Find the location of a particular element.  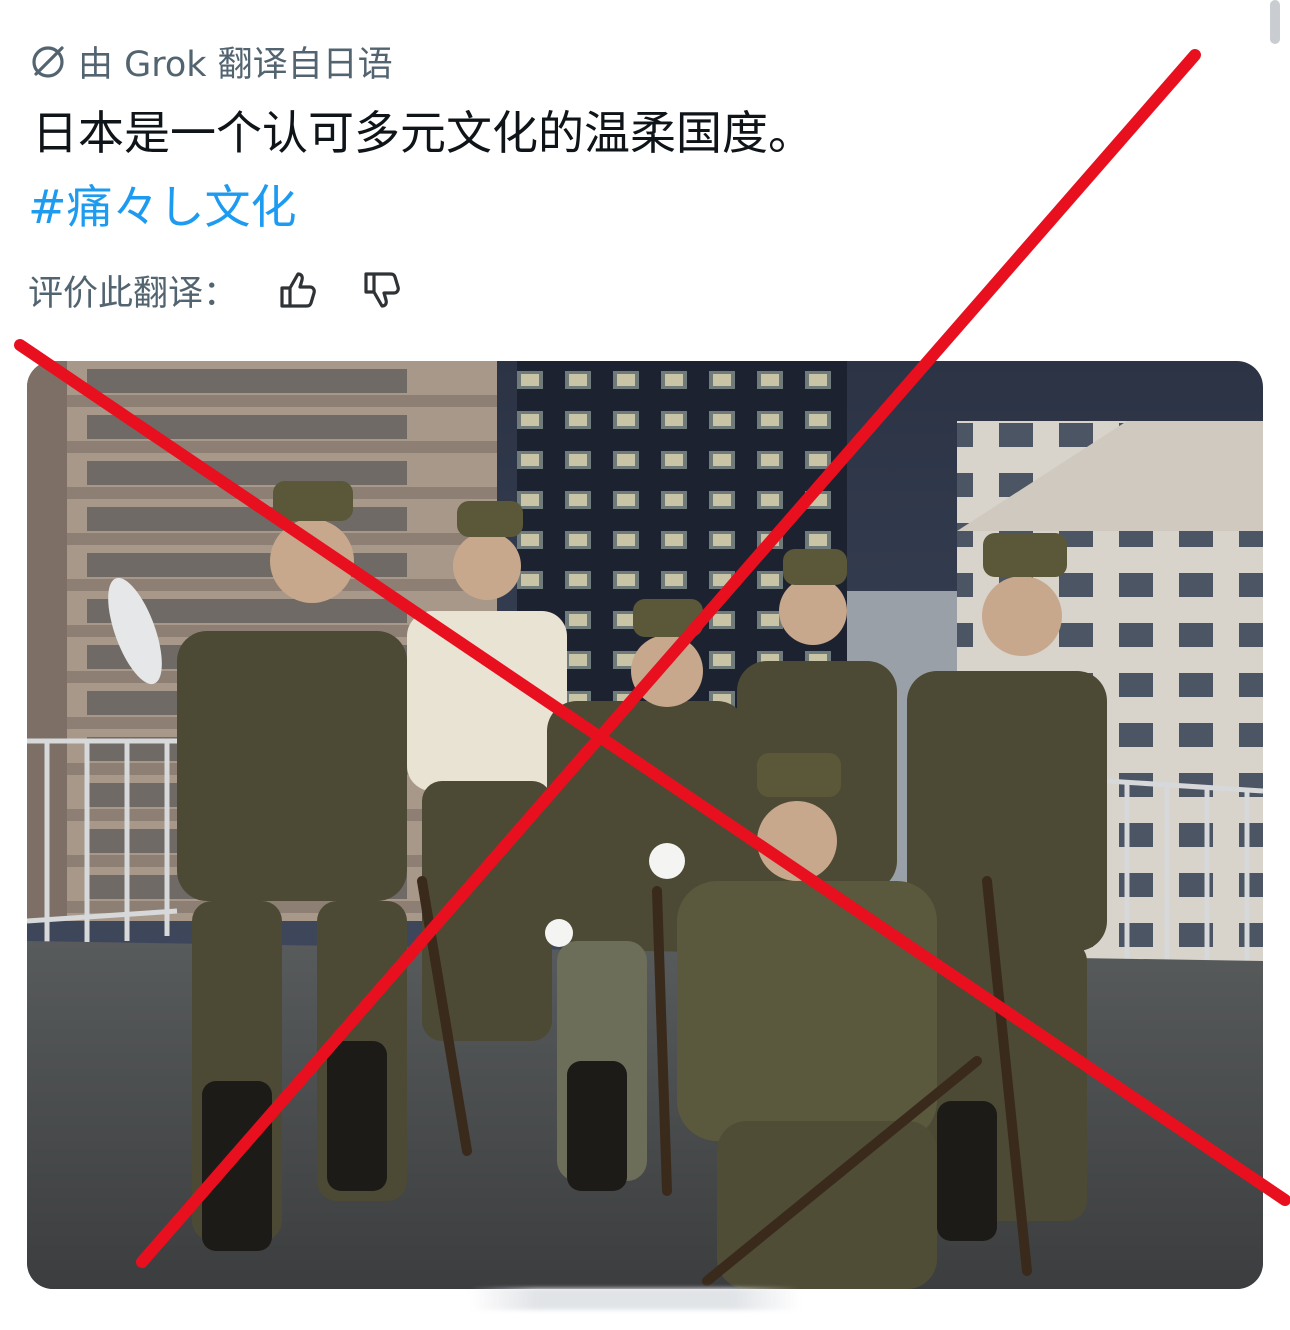

thumbs-down-icon is located at coordinates (382, 290).